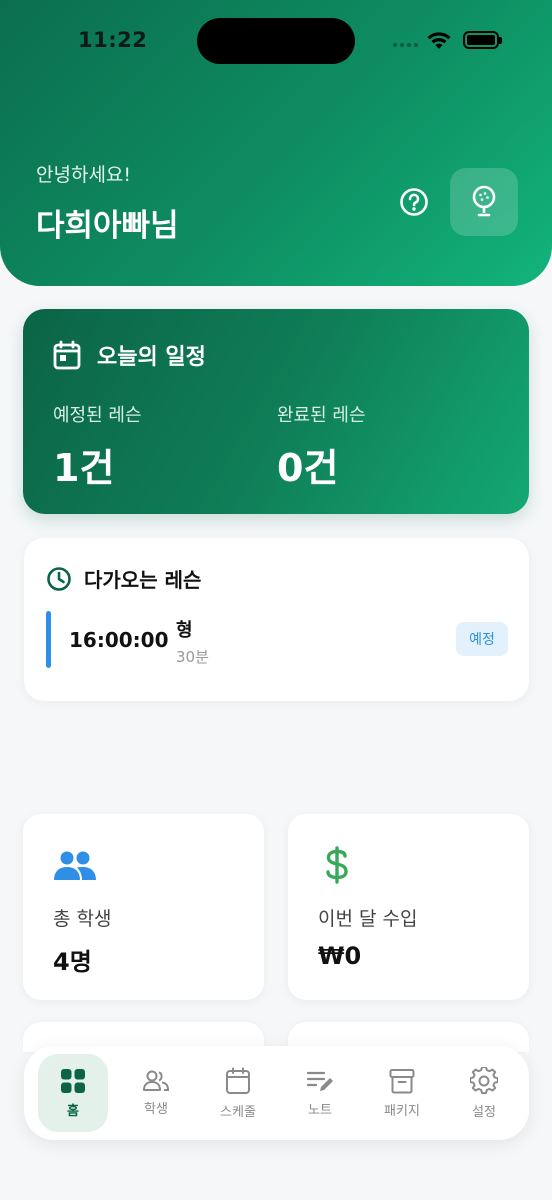  What do you see at coordinates (156, 1109) in the screenshot?
I see `nav-label-students: 학생` at bounding box center [156, 1109].